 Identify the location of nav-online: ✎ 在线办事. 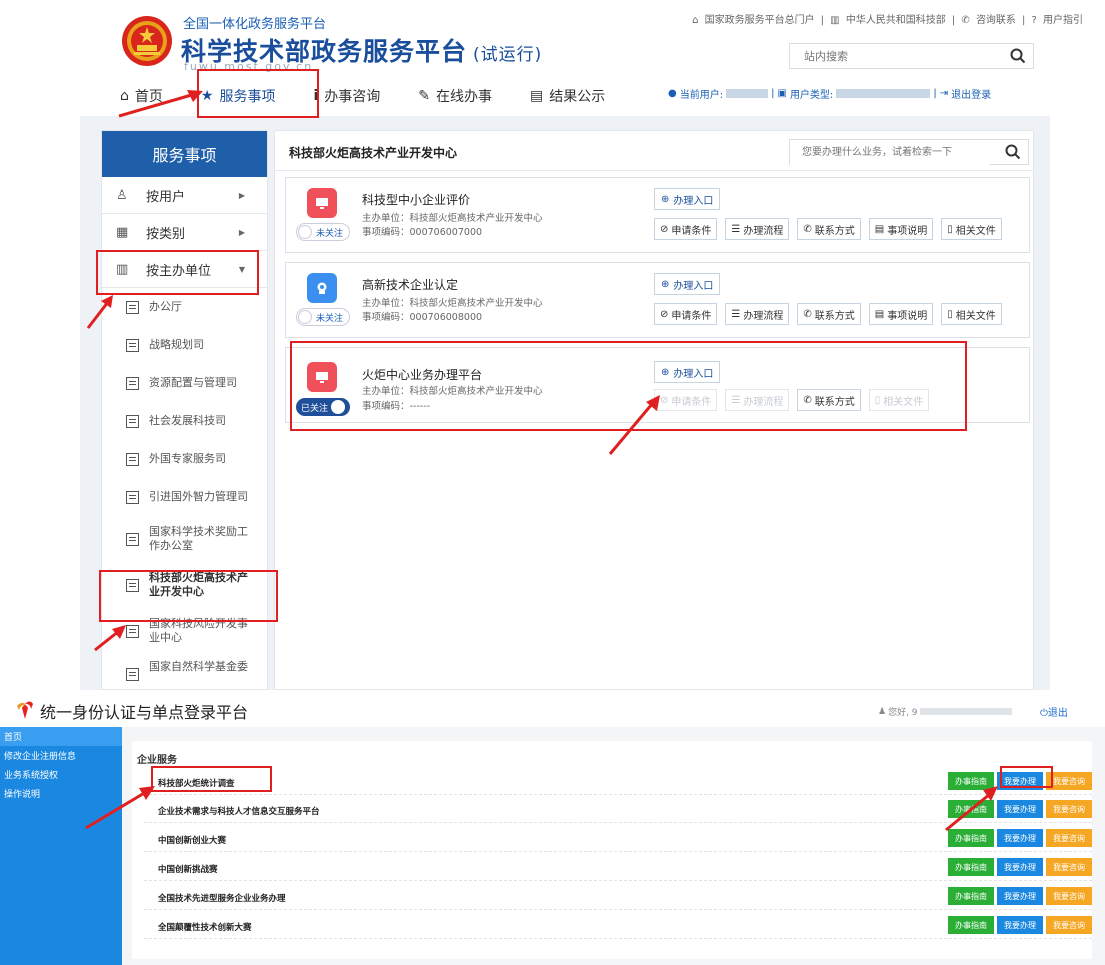
(455, 96).